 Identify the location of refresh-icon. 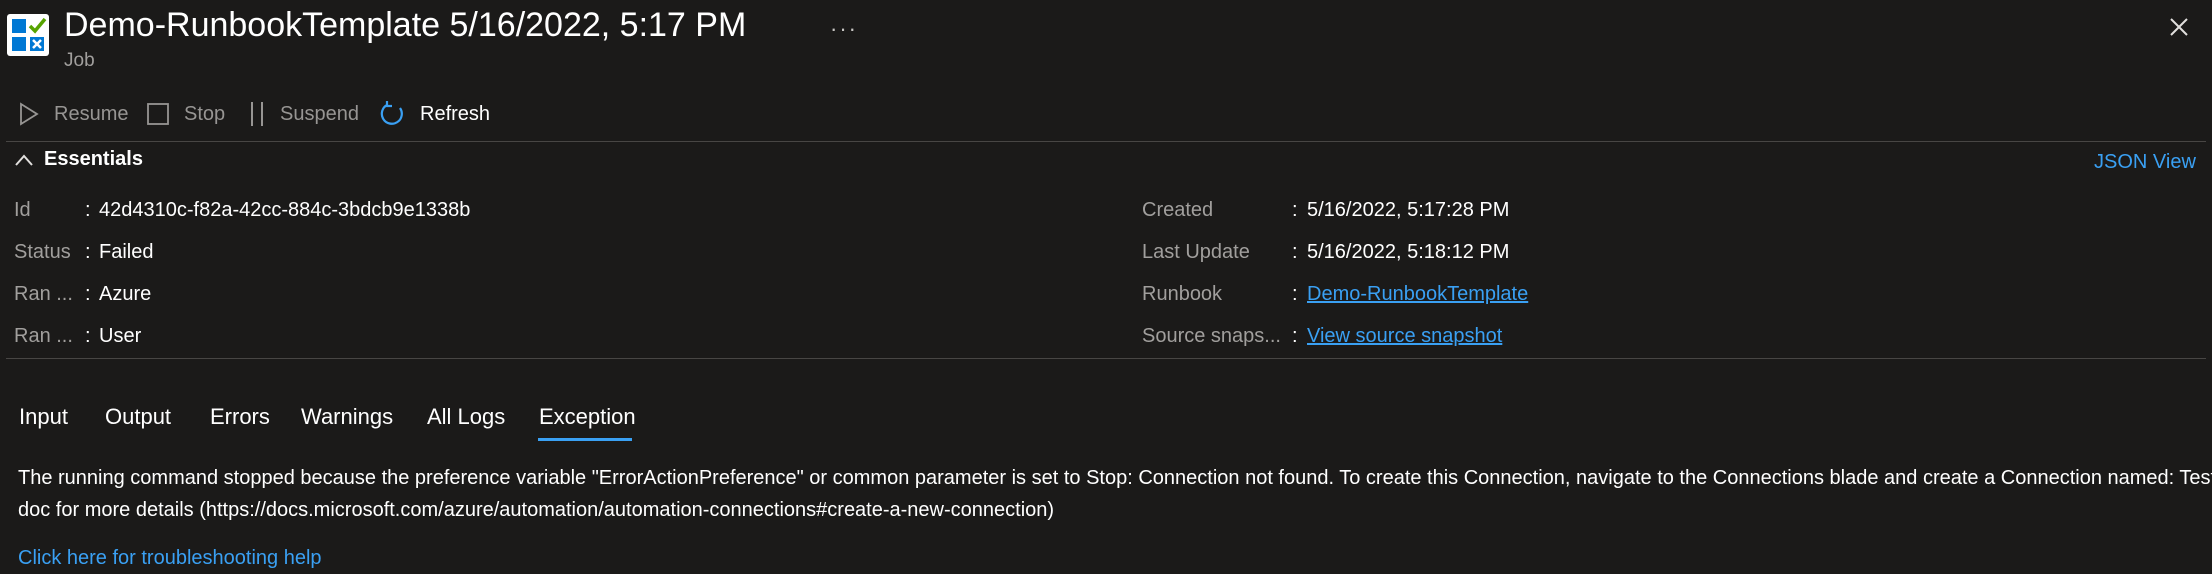
(391, 113).